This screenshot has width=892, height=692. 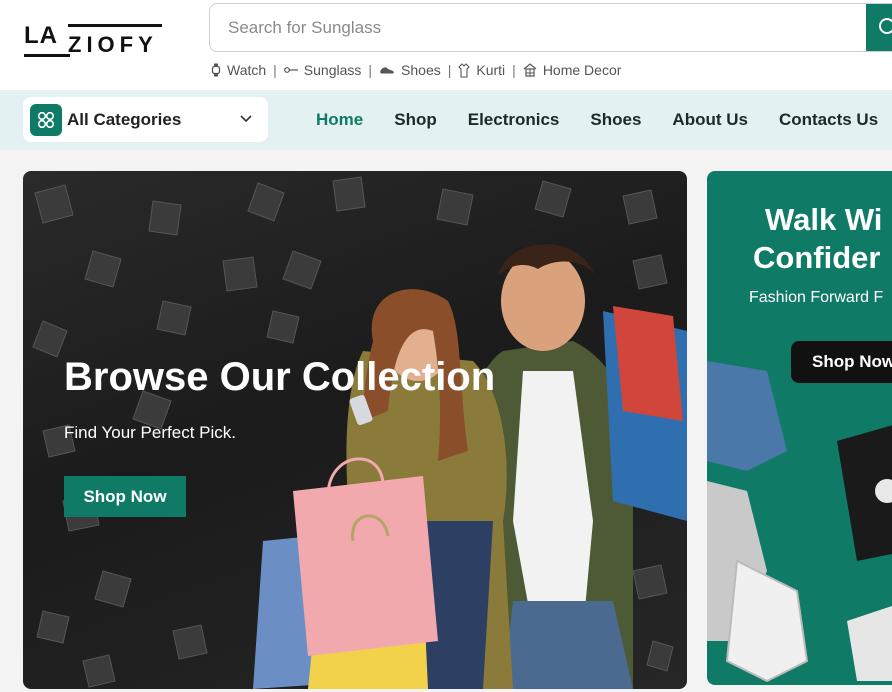 I want to click on quick-link-shoes: Shoes, so click(x=410, y=70).